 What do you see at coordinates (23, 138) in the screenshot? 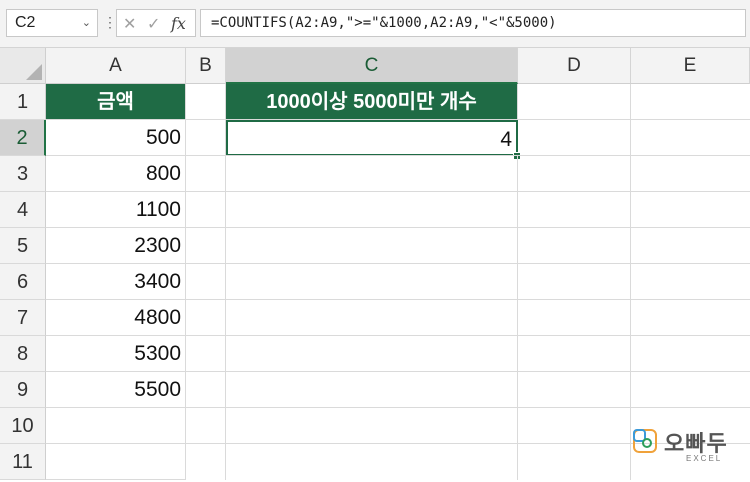
I see `row-header-2: 2` at bounding box center [23, 138].